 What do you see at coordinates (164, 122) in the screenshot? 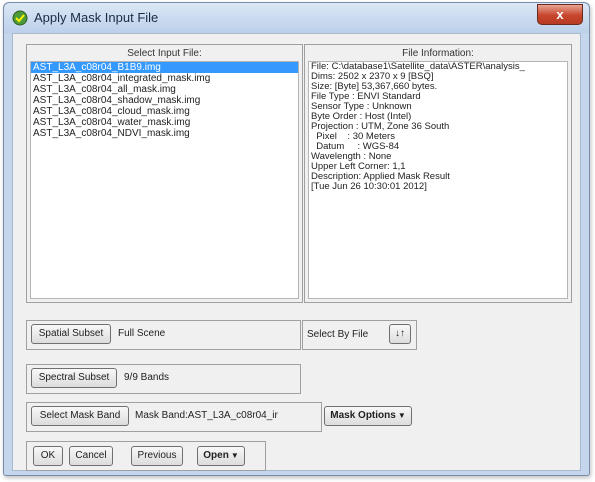
I see `list-item: AST_L3A_c08r04_water_mask.img` at bounding box center [164, 122].